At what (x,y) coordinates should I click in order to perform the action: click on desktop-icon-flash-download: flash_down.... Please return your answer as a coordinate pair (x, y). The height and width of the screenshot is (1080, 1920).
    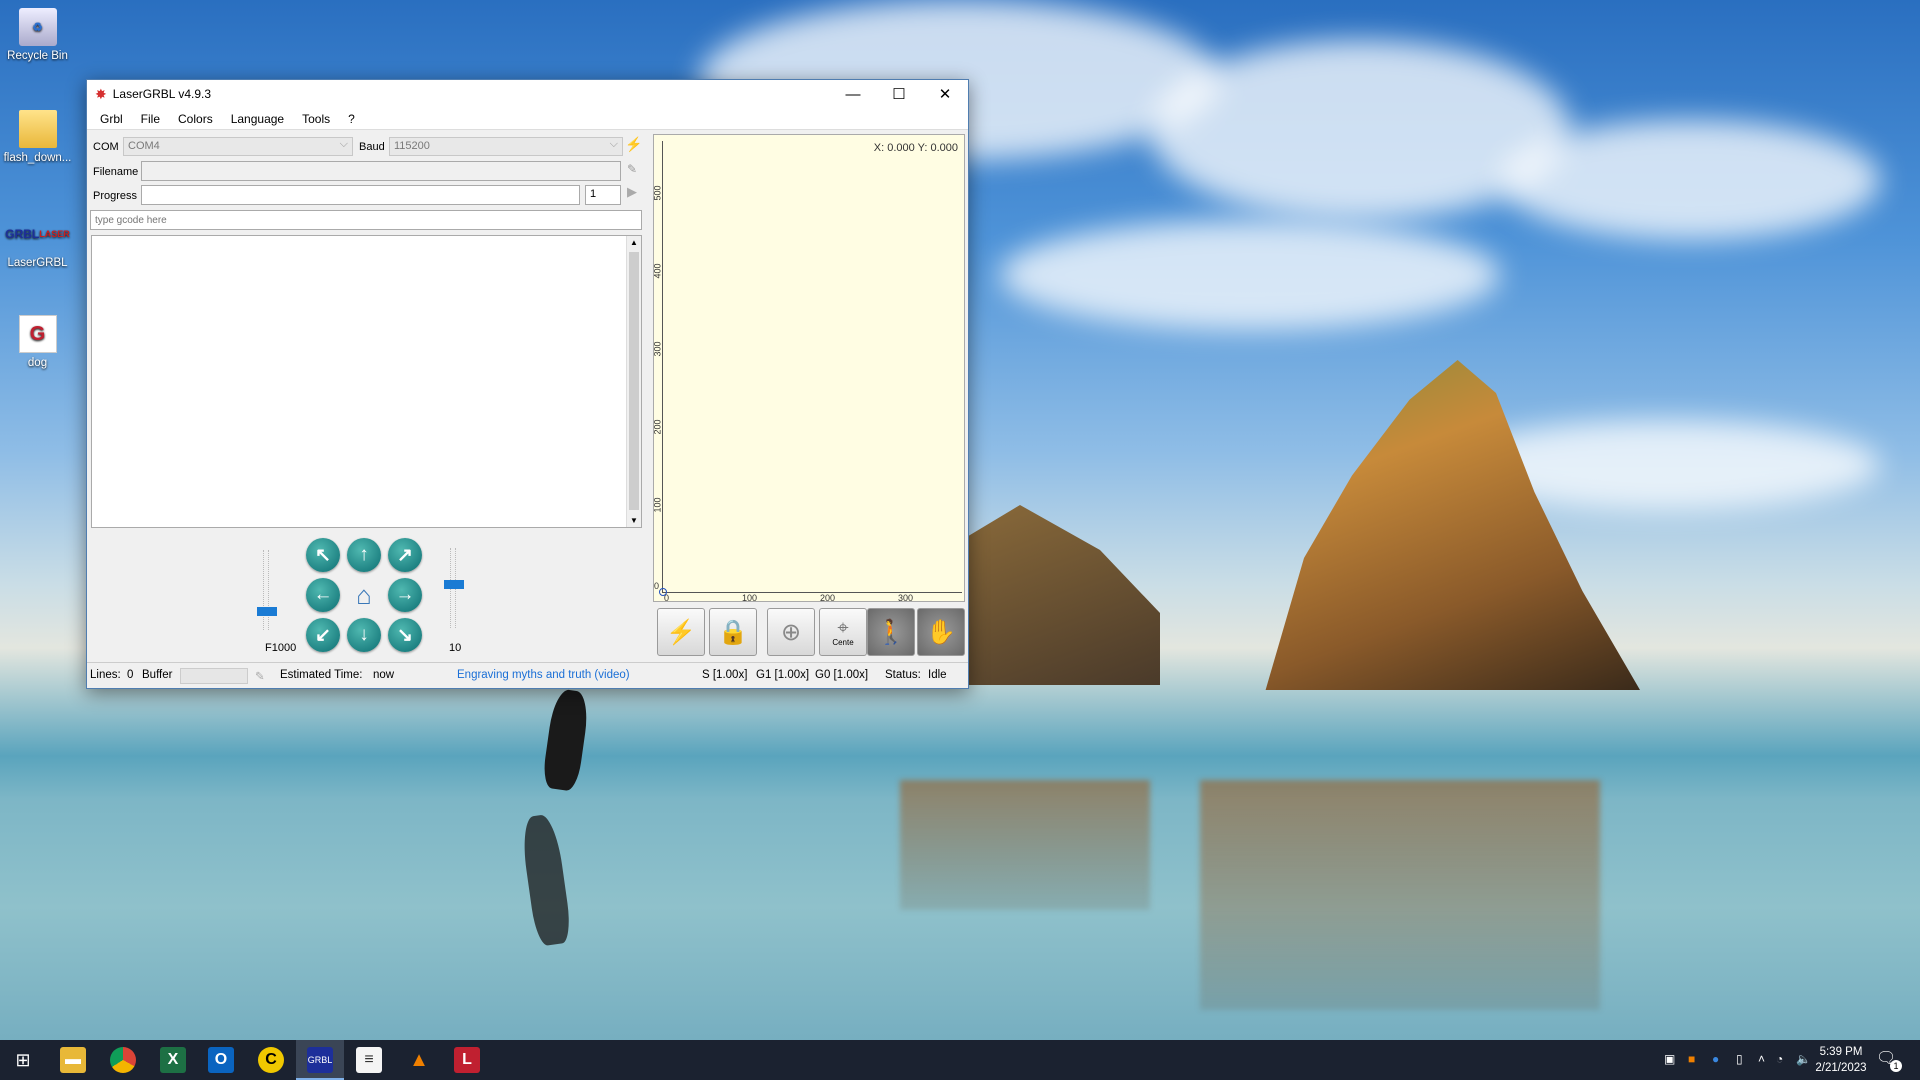
    Looking at the image, I should click on (37, 137).